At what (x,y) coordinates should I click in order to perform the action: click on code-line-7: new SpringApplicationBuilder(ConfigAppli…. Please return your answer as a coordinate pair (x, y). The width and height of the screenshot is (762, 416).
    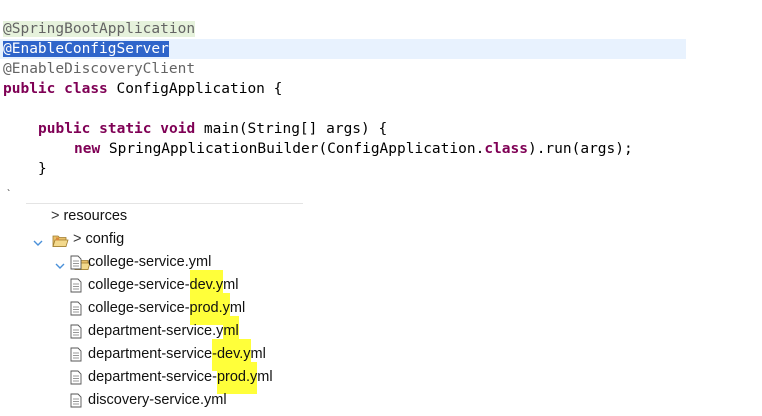
    Looking at the image, I should click on (353, 149).